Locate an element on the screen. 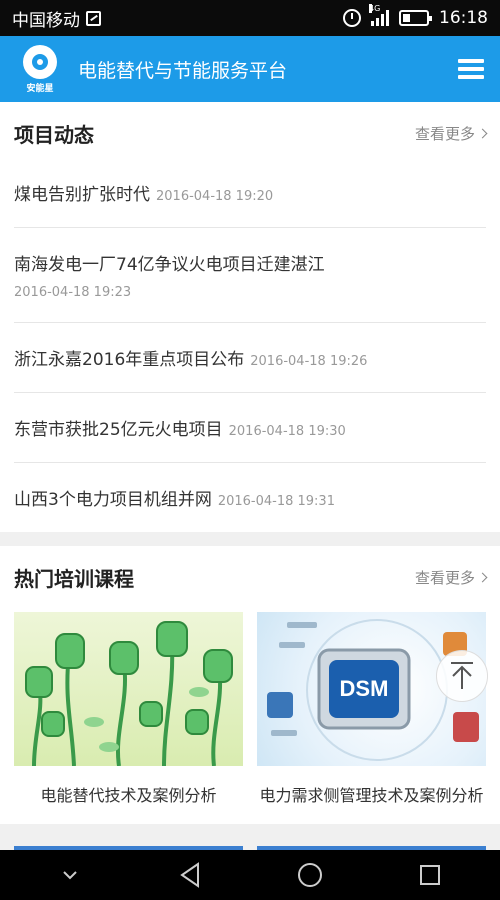  app-header: 安能星 电能替代与节能服务平台 is located at coordinates (250, 69).